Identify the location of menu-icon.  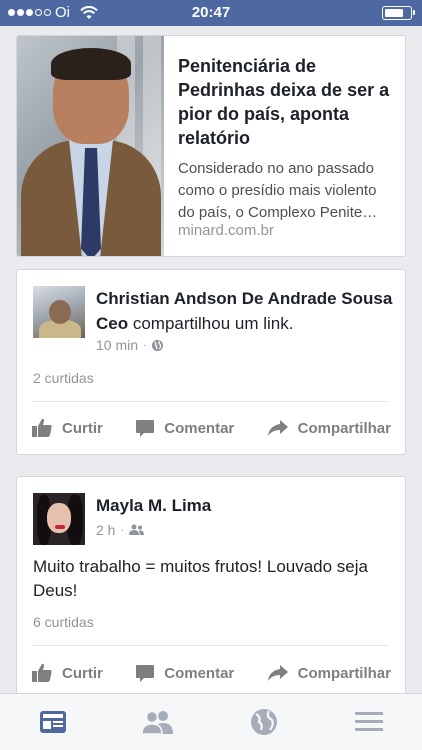
(369, 721).